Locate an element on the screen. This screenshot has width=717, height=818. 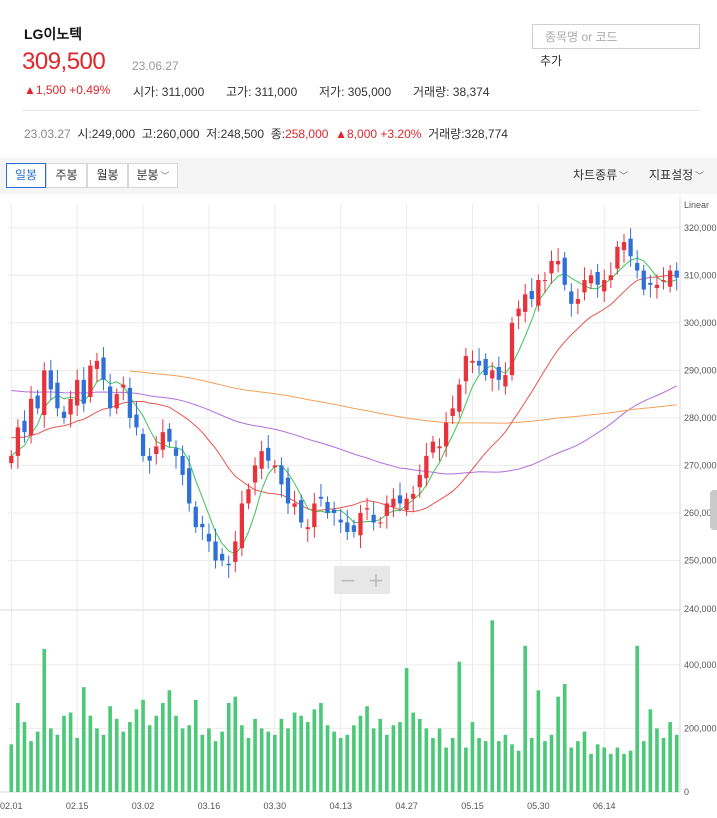
search-input is located at coordinates (616, 36).